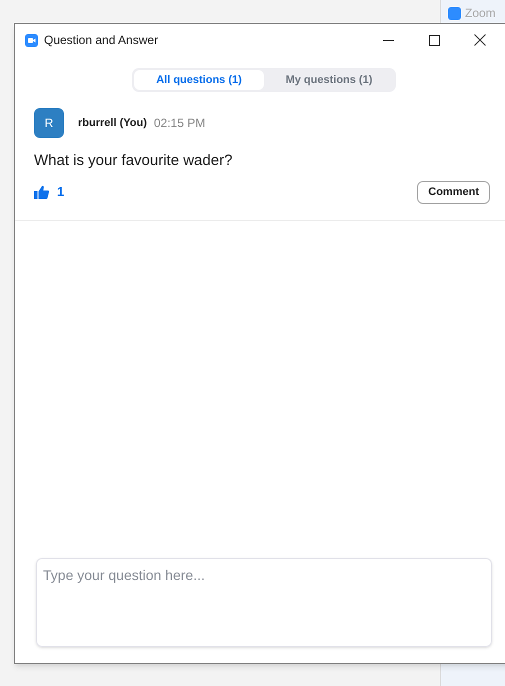 This screenshot has height=686, width=505. Describe the element at coordinates (112, 123) in the screenshot. I see `author-name: rburrell (You)` at that location.